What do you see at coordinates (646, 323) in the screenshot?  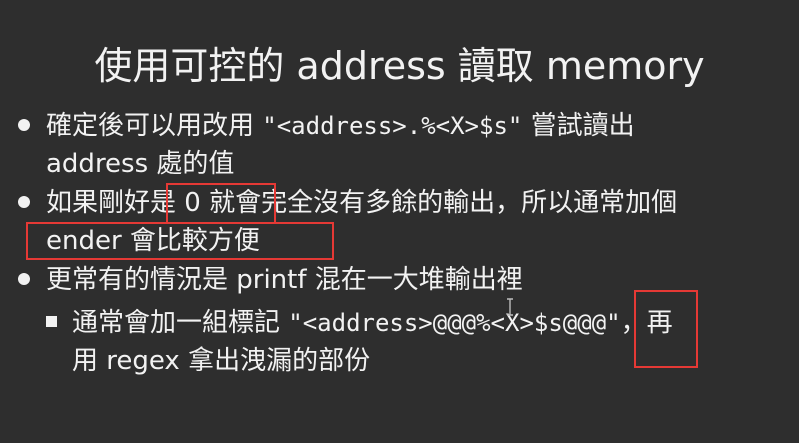 I see `sub-bullet-text-suffix: ，再` at bounding box center [646, 323].